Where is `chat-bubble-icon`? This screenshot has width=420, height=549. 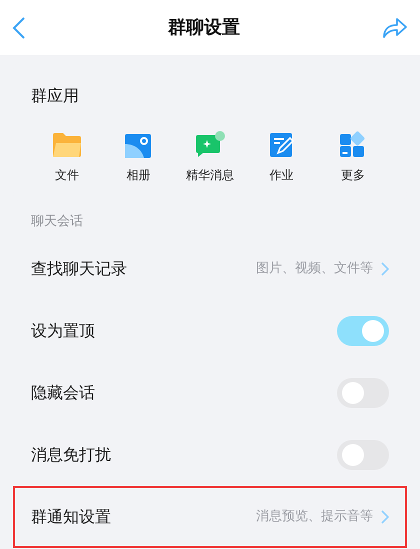
chat-bubble-icon is located at coordinates (209, 144).